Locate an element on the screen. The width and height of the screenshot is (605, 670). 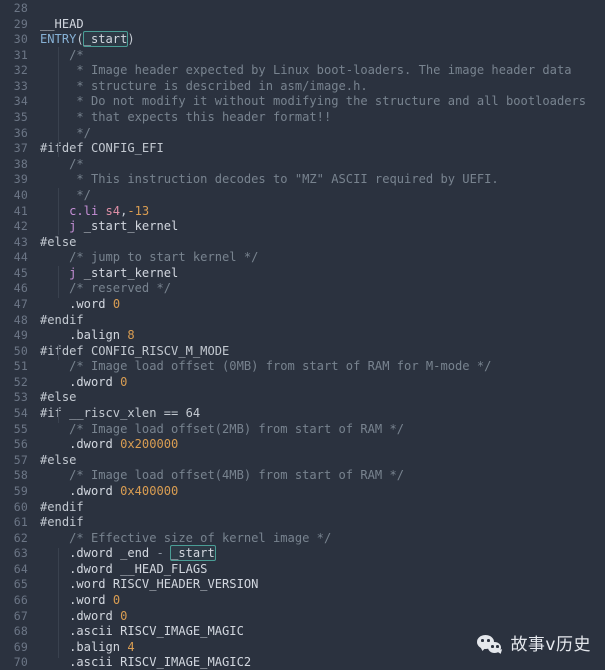
line-number: 59 is located at coordinates (20, 490).